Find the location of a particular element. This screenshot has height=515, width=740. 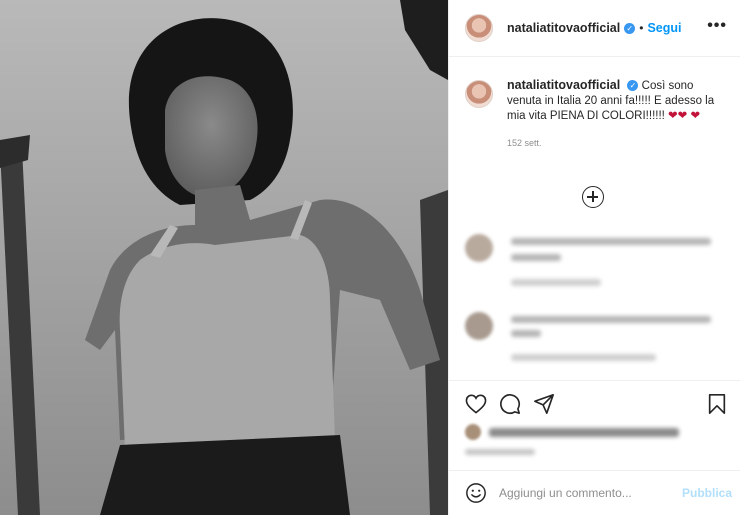

caption-timestamp: 152 sett. is located at coordinates (617, 143).